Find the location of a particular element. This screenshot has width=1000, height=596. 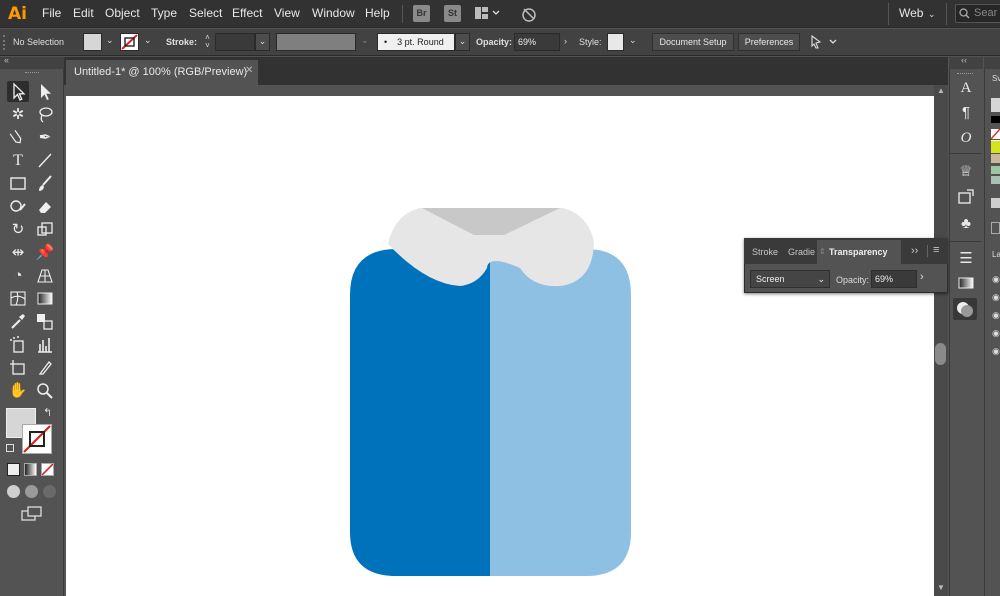

expand-panels-icon: ‹‹ is located at coordinates (964, 60).